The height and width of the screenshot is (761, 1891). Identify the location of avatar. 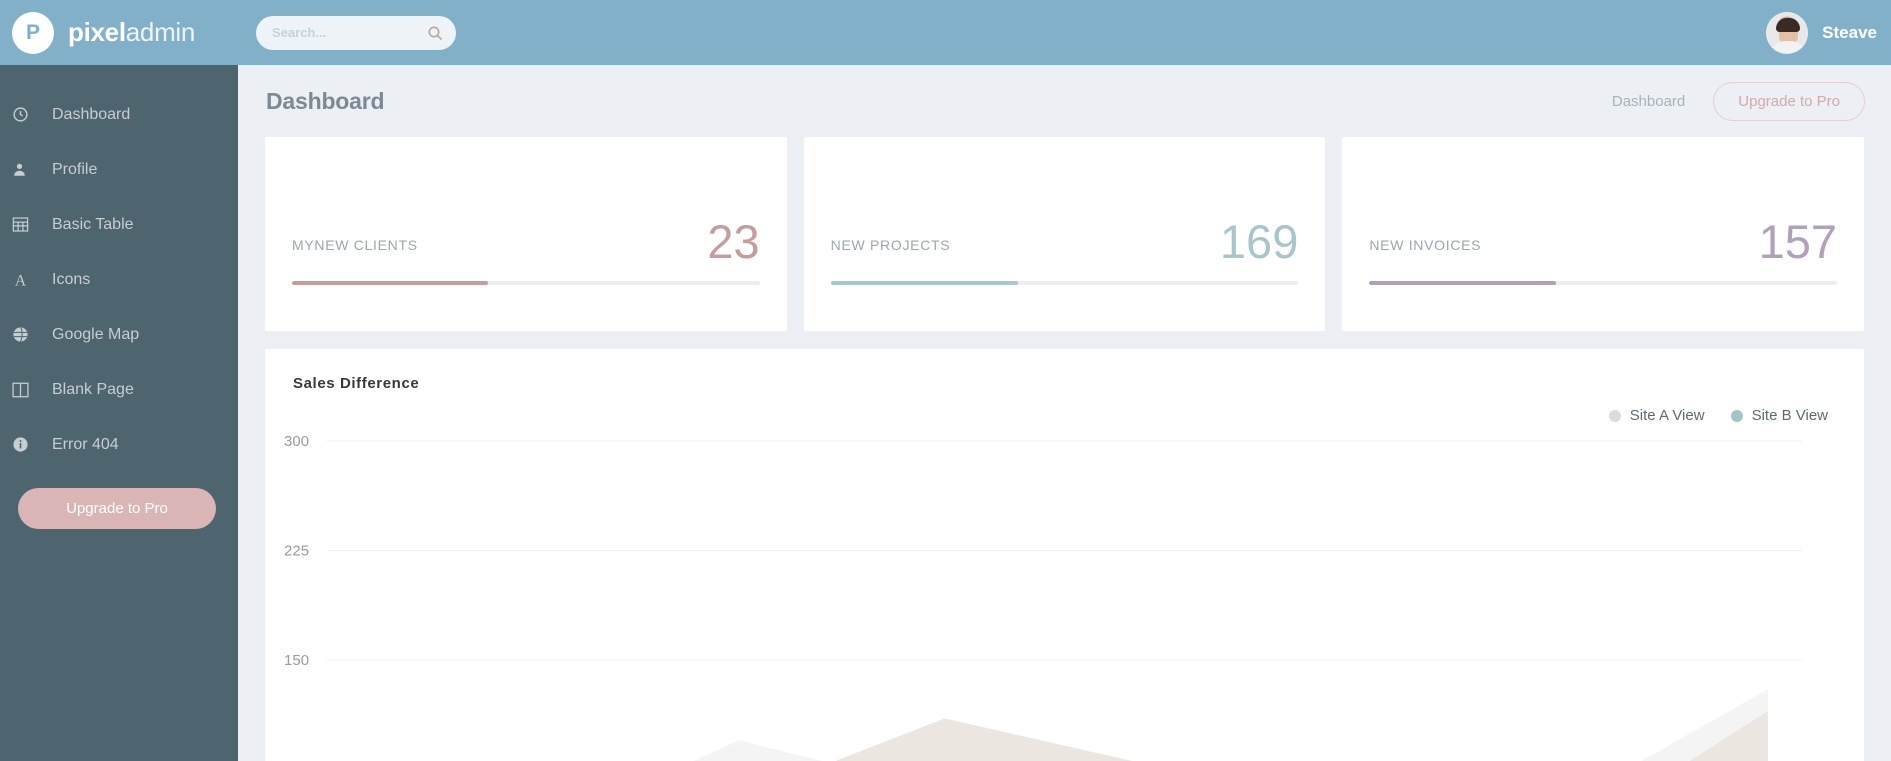
(1787, 32).